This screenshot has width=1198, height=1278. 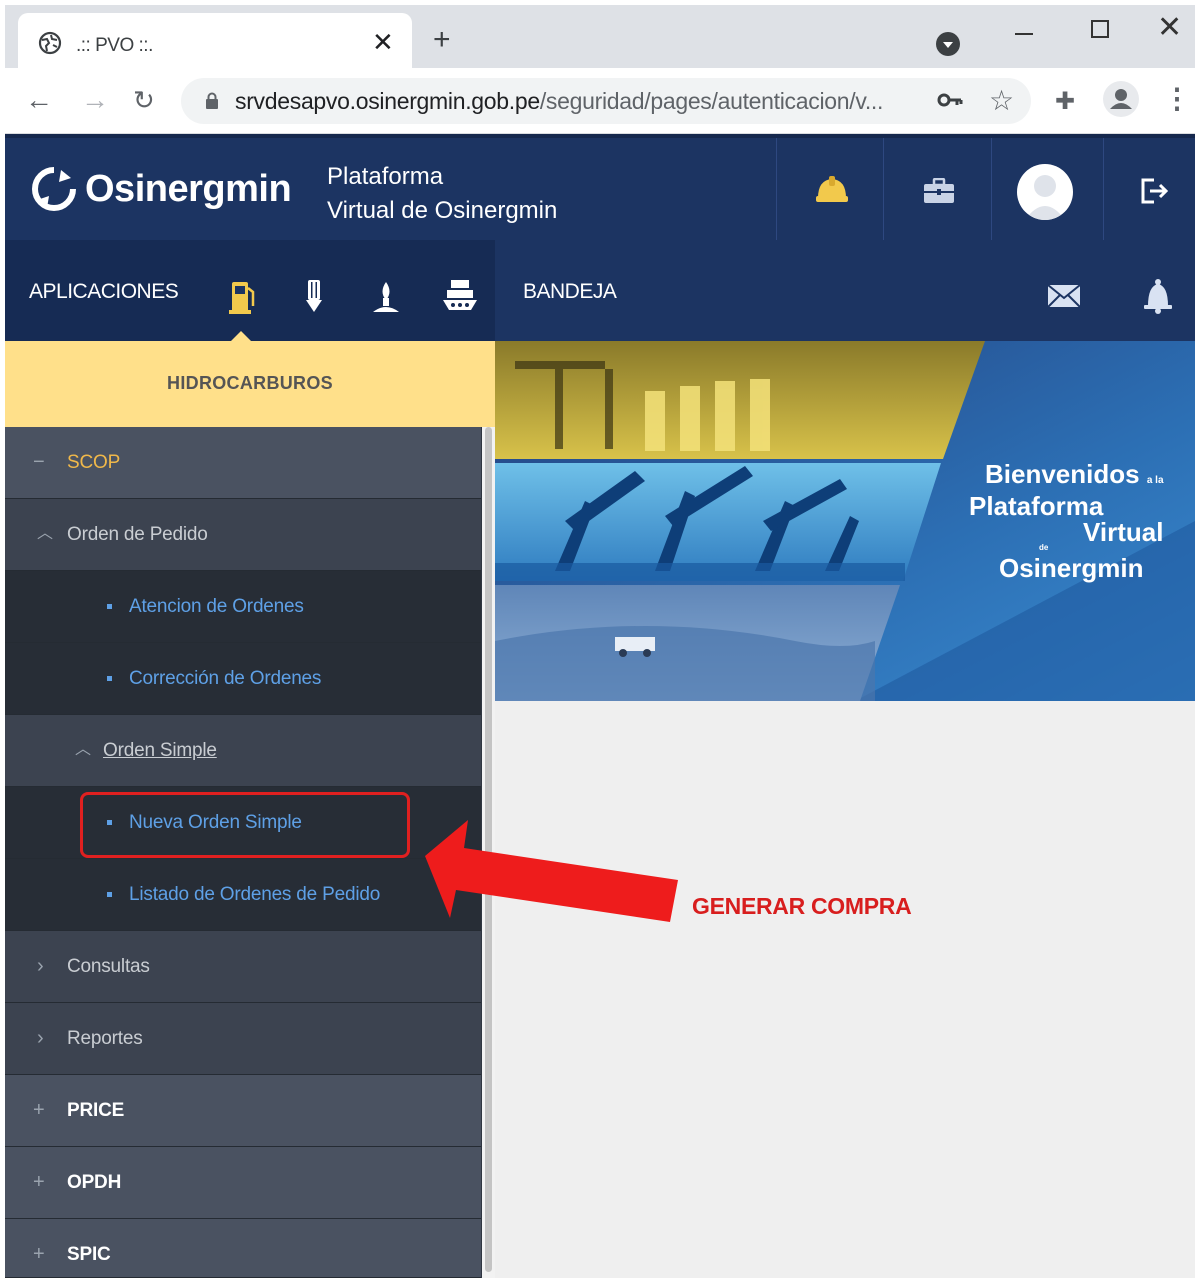 I want to click on lock-icon, so click(x=212, y=100).